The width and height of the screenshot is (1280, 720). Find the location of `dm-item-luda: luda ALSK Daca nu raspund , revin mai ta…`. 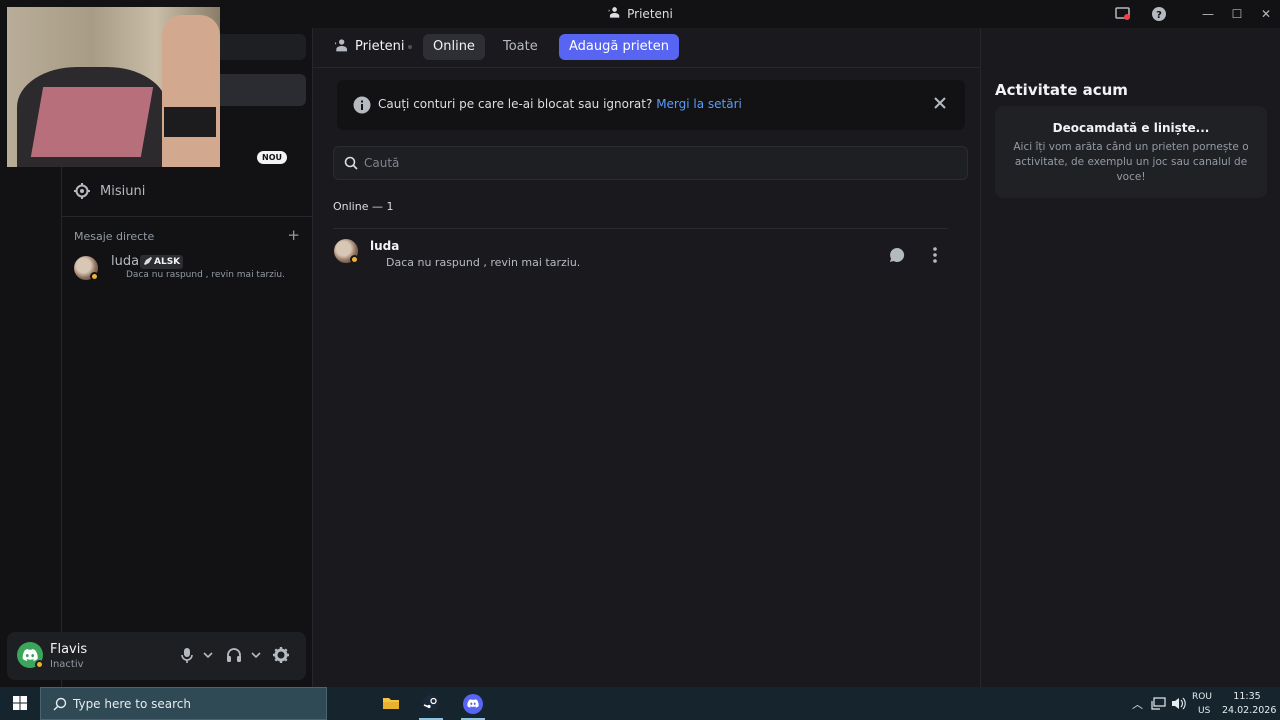

dm-item-luda: luda ALSK Daca nu raspund , revin mai ta… is located at coordinates (188, 268).